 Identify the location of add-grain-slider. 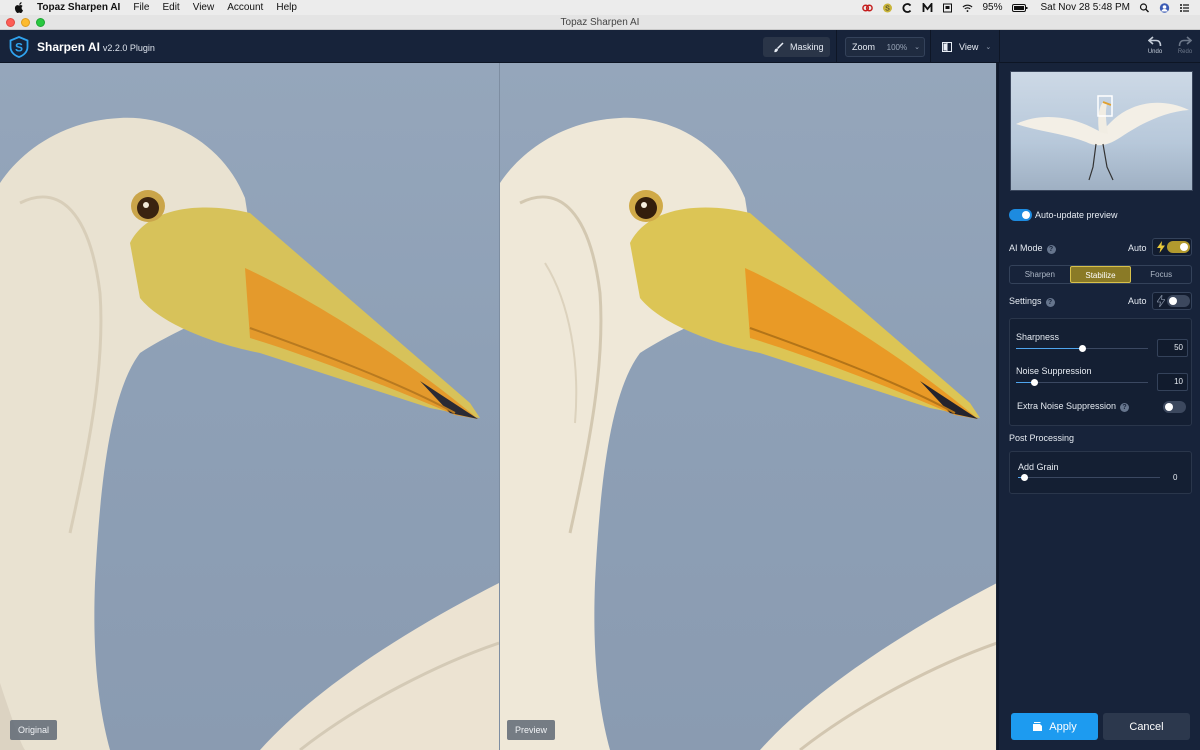
(1089, 477).